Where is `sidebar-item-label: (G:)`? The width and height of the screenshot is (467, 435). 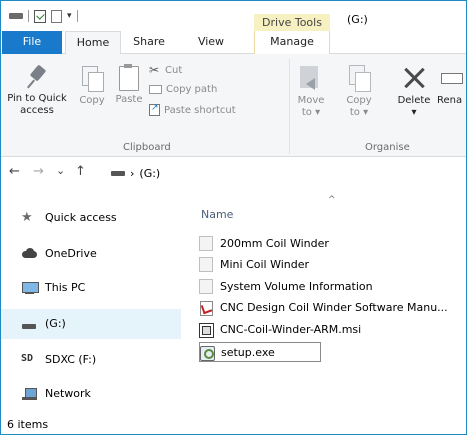 sidebar-item-label: (G:) is located at coordinates (55, 323).